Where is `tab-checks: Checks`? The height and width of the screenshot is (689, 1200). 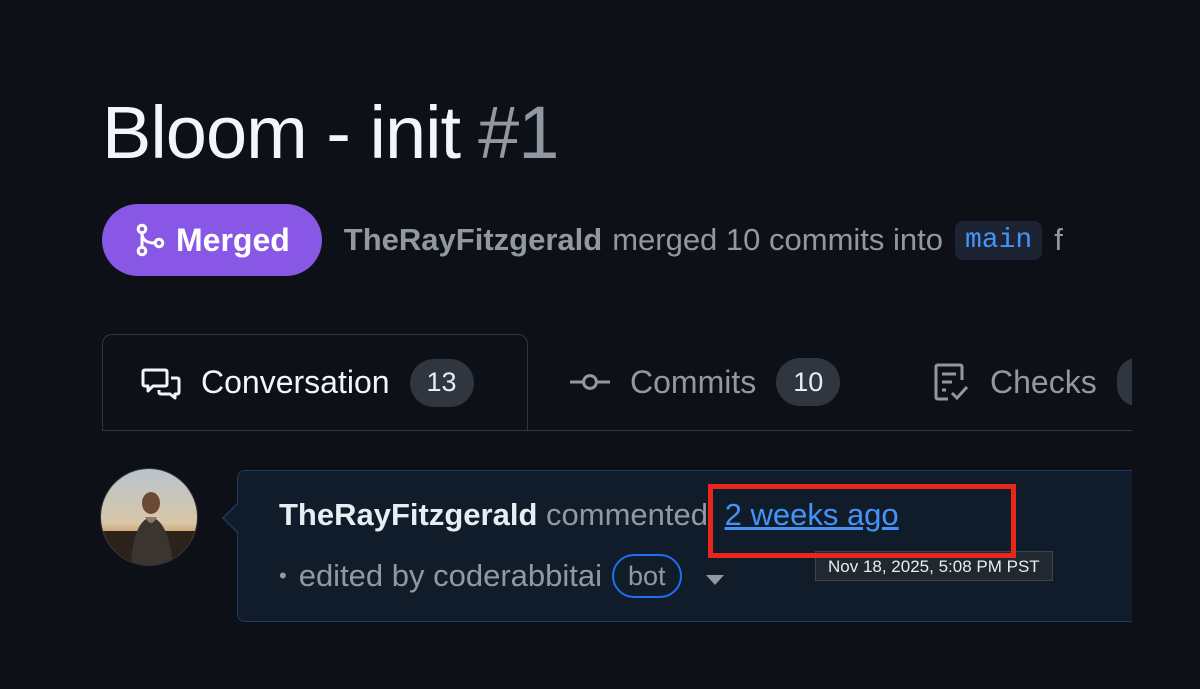 tab-checks: Checks is located at coordinates (1032, 382).